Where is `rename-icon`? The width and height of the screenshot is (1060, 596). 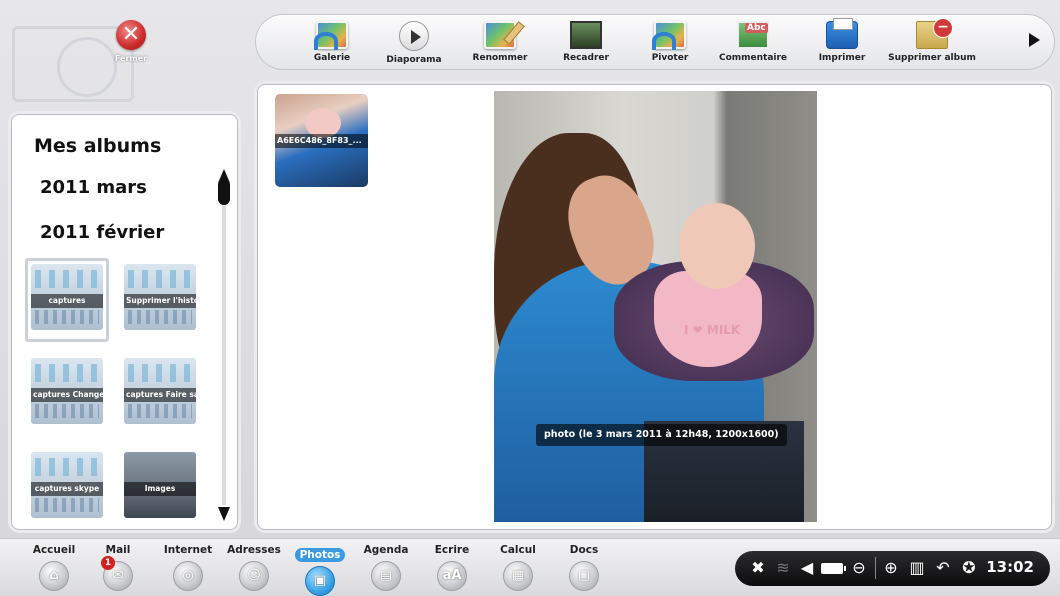 rename-icon is located at coordinates (500, 35).